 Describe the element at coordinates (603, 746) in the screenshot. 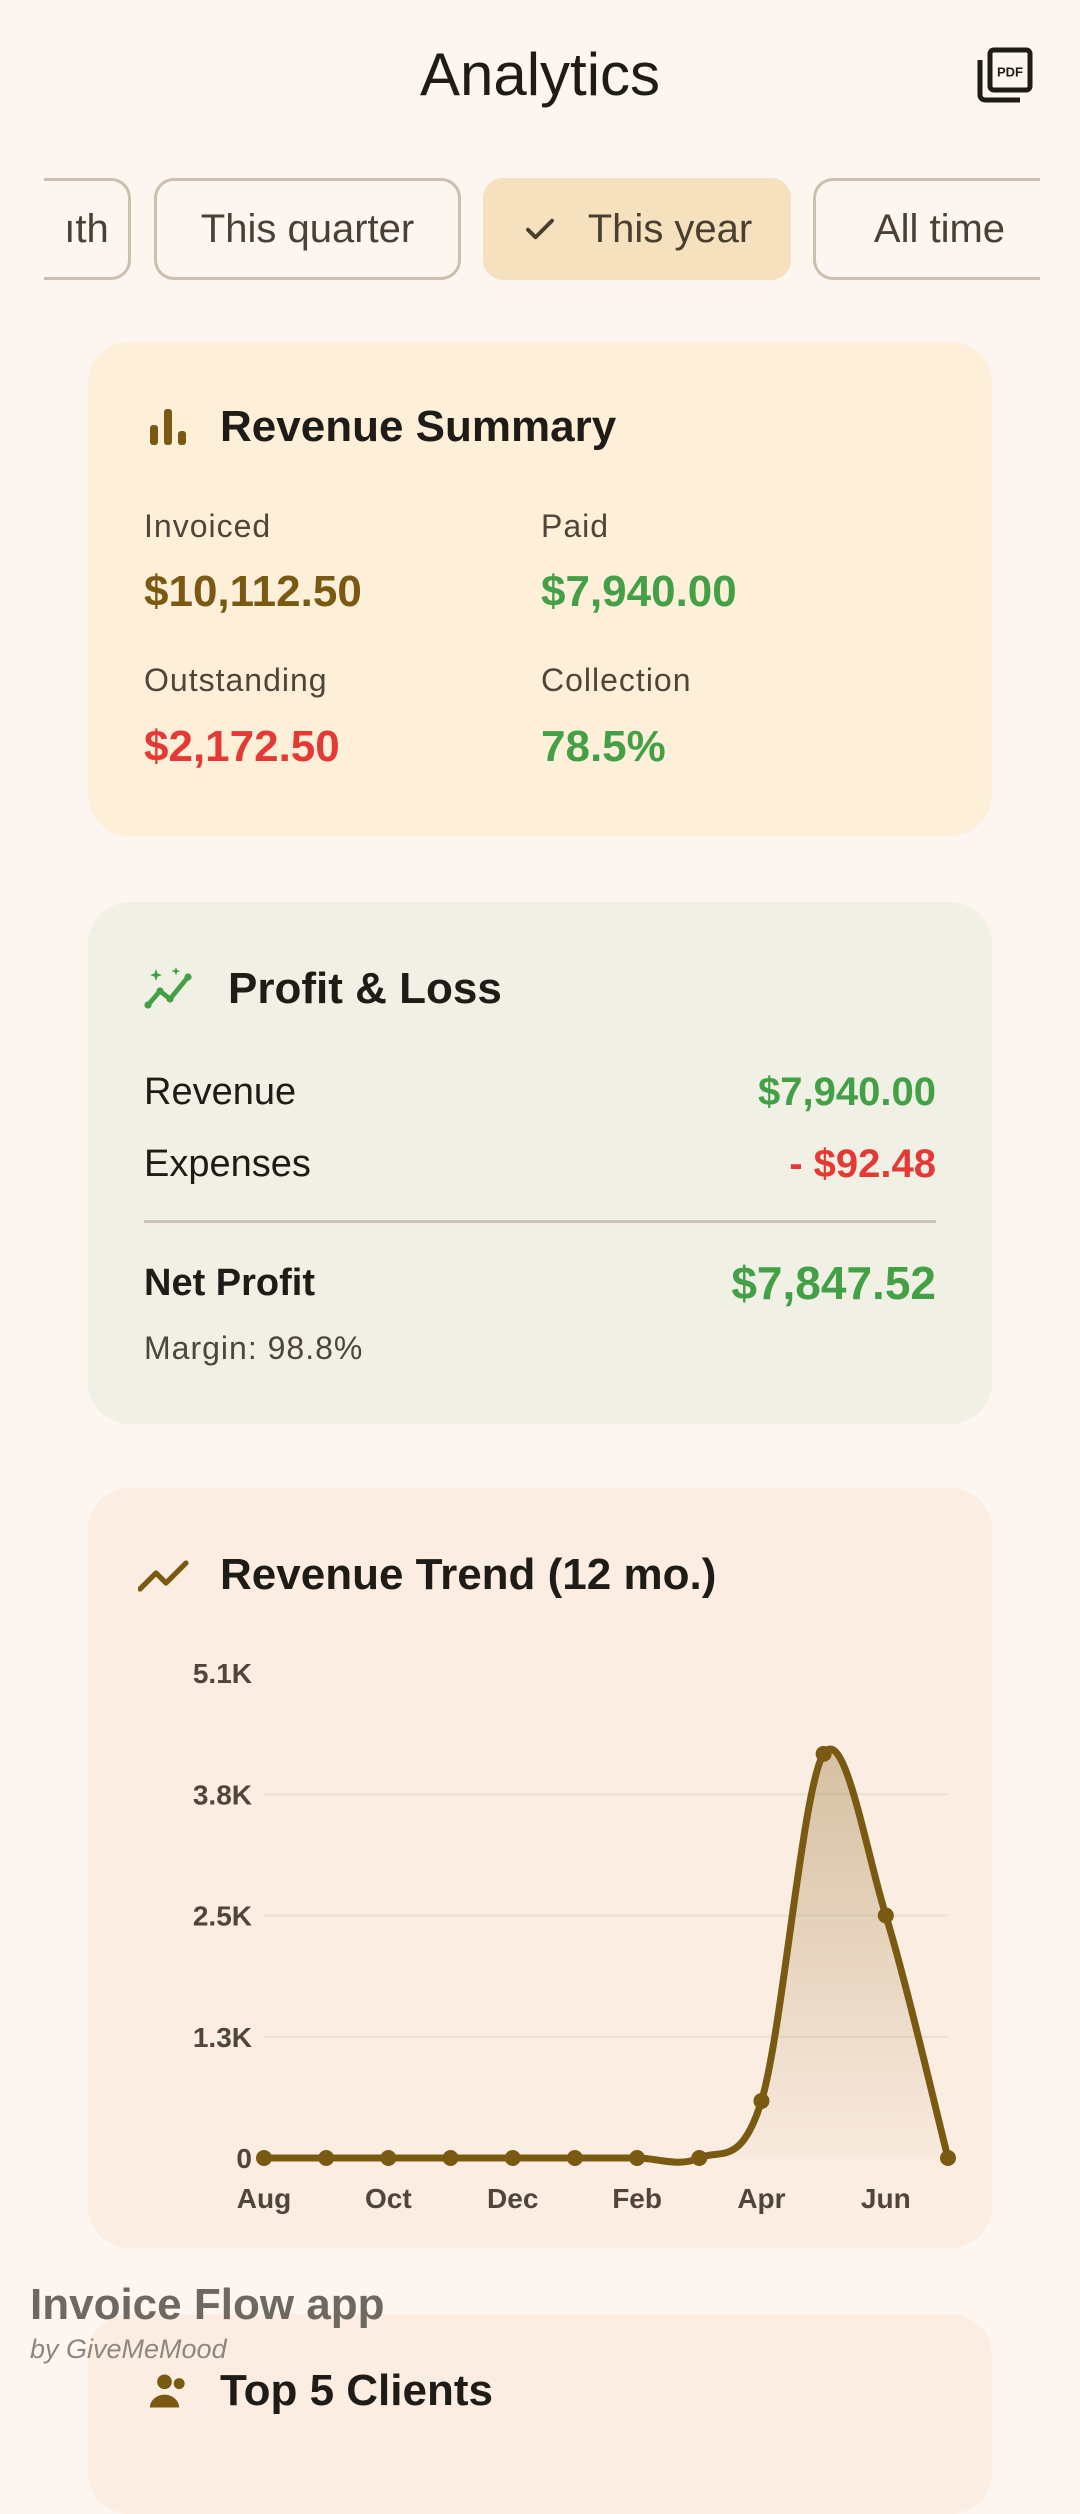

I see `collection-value: 78.5%` at that location.